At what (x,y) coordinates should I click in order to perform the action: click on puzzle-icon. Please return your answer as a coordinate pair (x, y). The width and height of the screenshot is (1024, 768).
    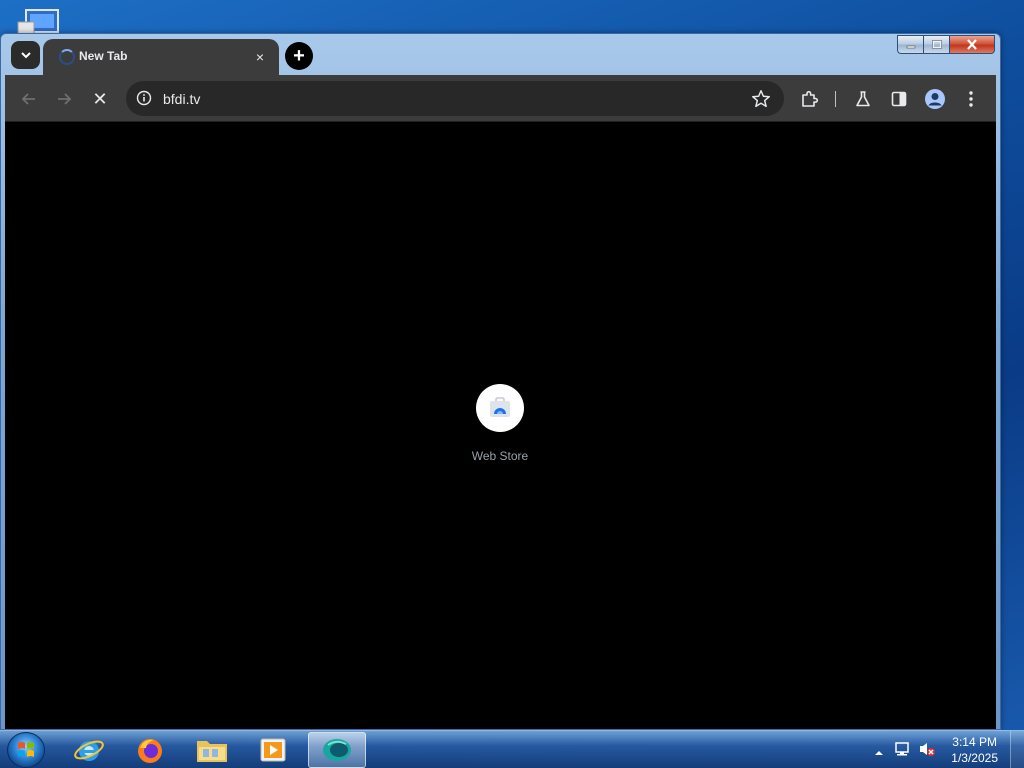
    Looking at the image, I should click on (810, 98).